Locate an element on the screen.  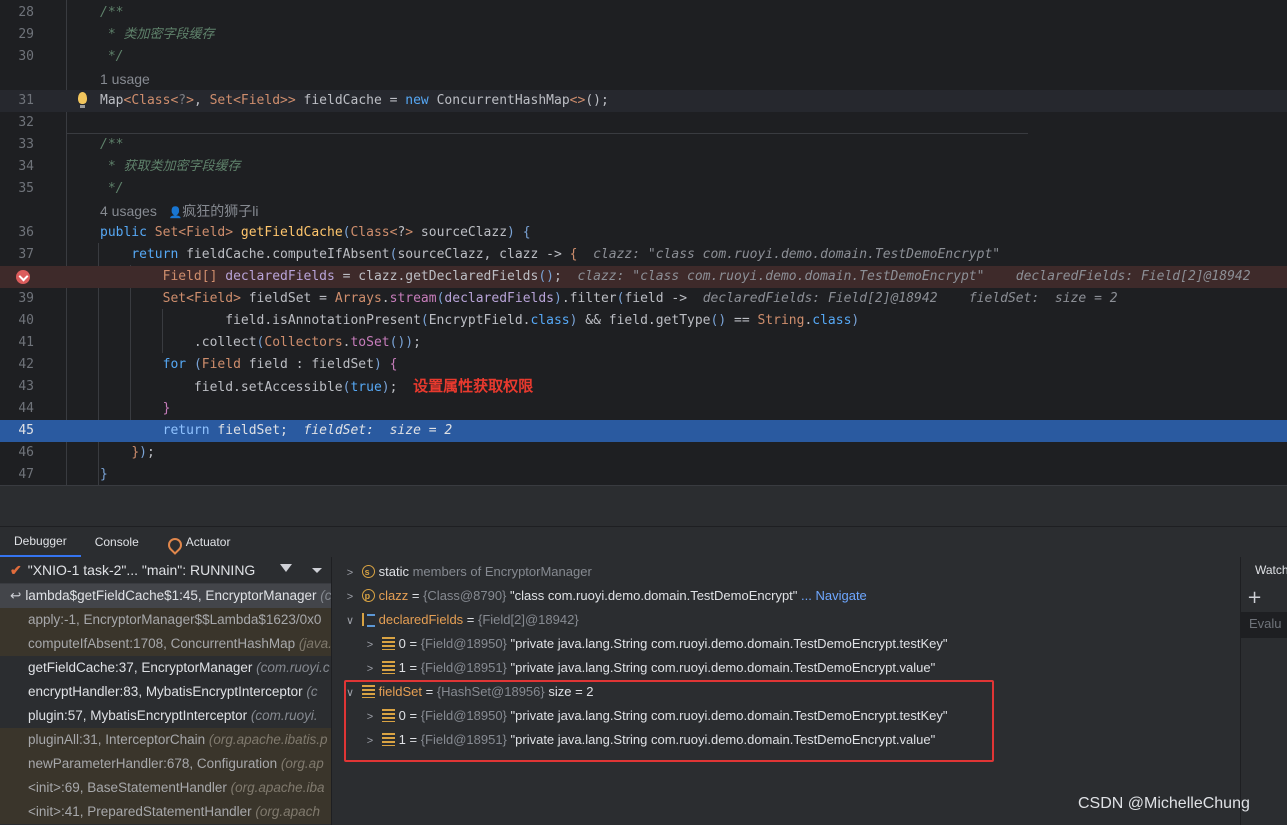
code-line-32: 32 is located at coordinates (643, 123).